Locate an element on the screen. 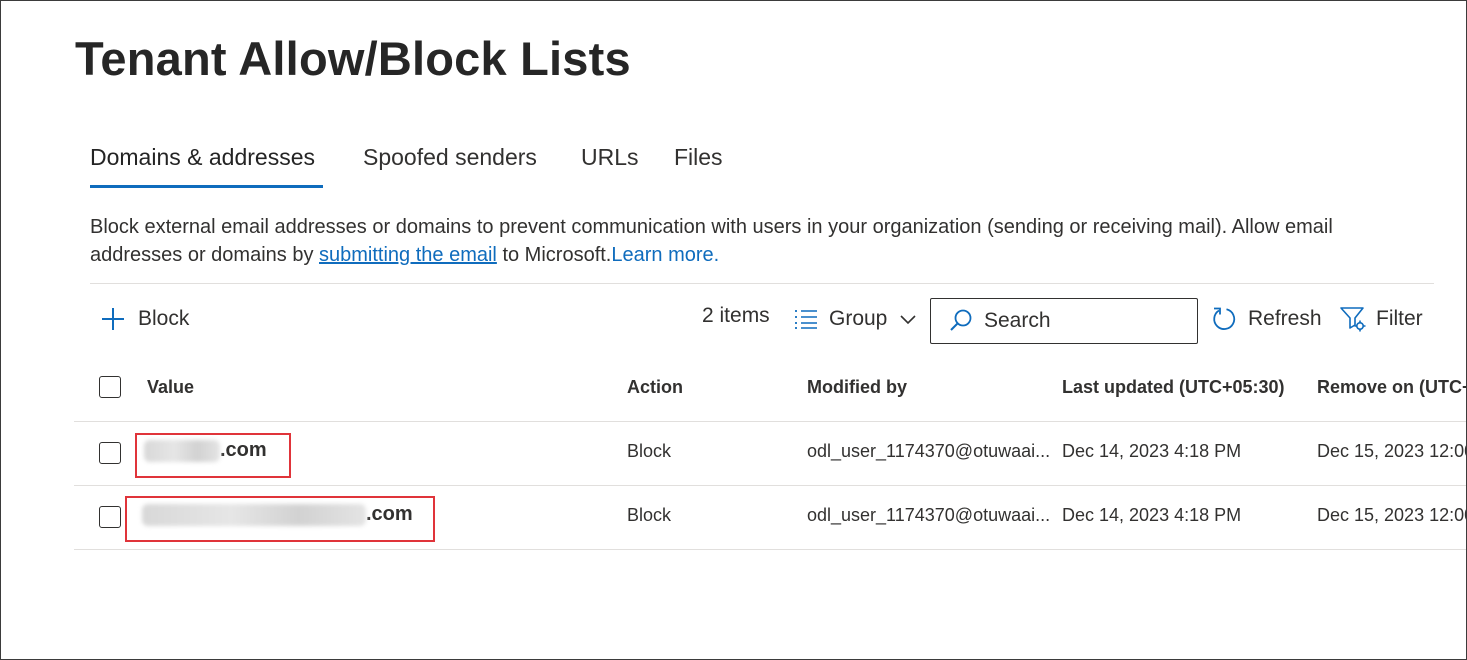  tab-urls: URLs is located at coordinates (610, 164).